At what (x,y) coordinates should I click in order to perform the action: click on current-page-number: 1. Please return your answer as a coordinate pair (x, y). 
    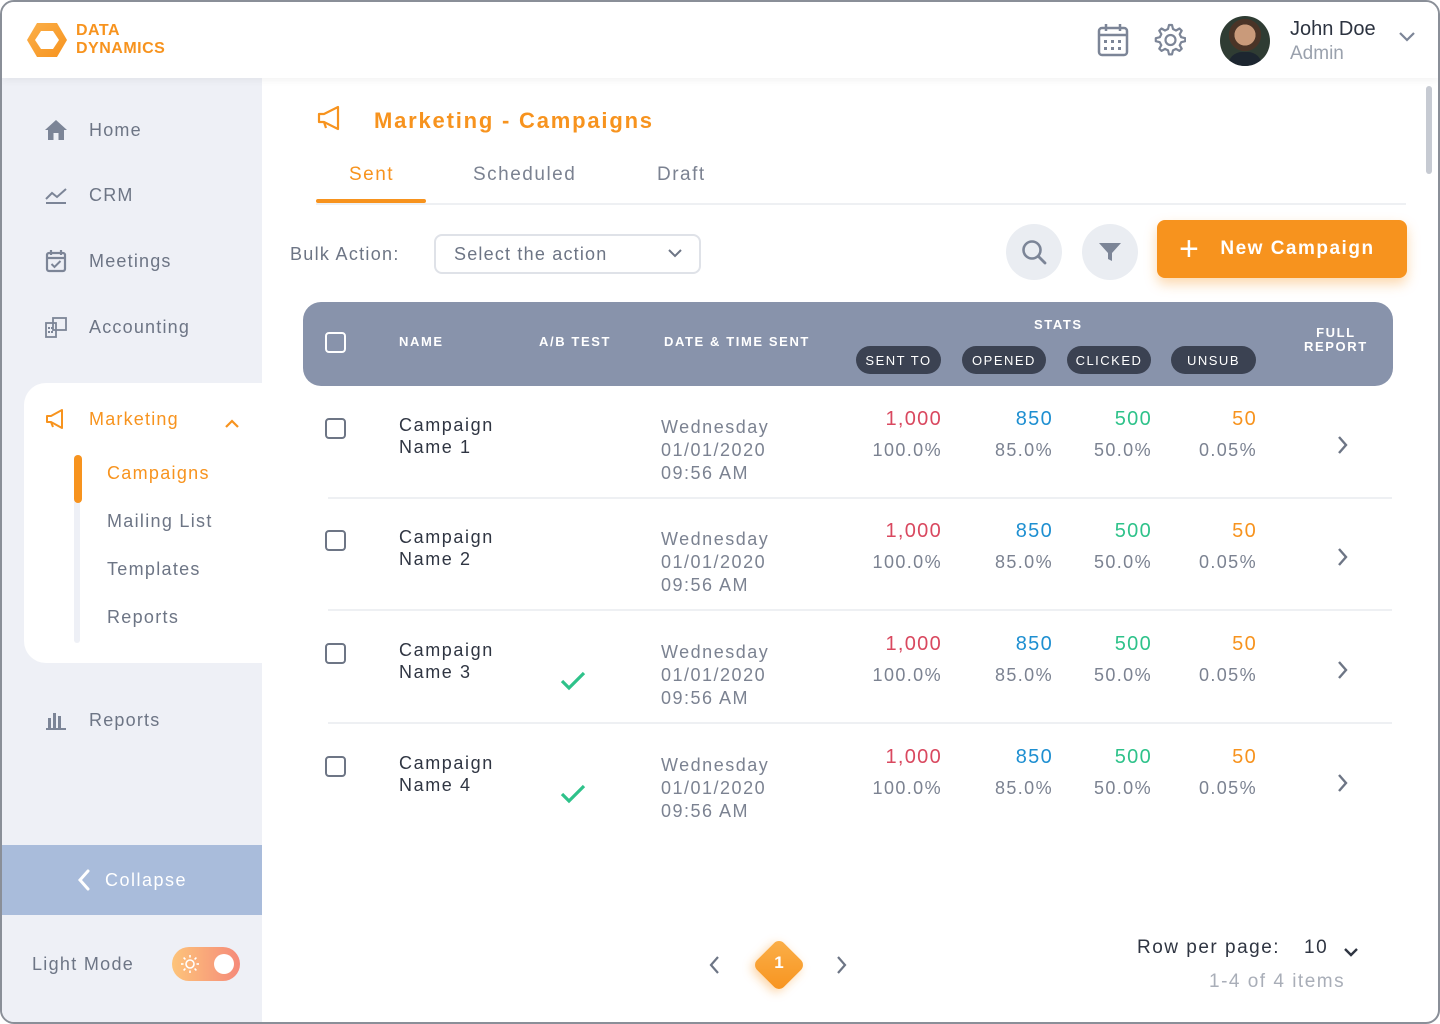
    Looking at the image, I should click on (779, 962).